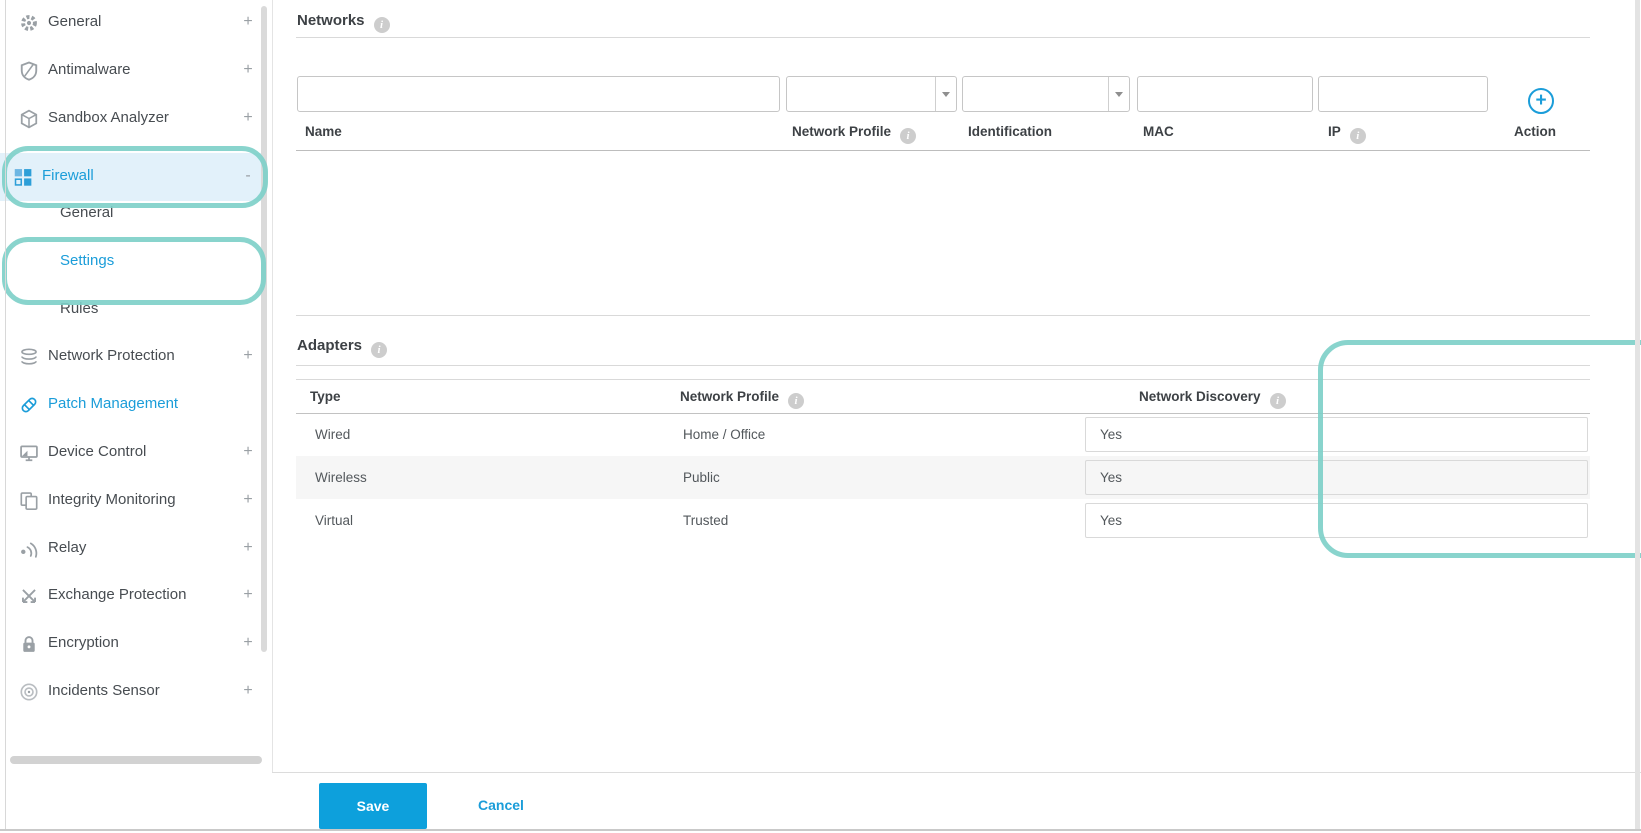  What do you see at coordinates (1637, 415) in the screenshot?
I see `page-right-border` at bounding box center [1637, 415].